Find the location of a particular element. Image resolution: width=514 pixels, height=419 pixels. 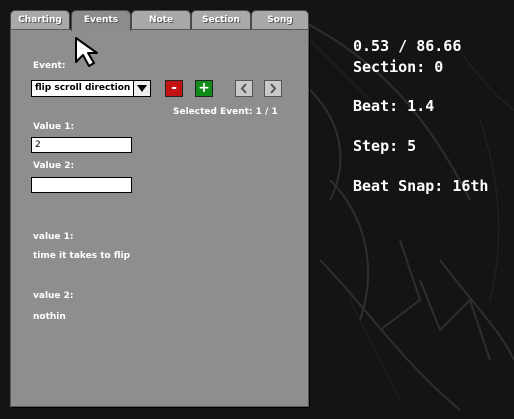

add-event-button: + is located at coordinates (204, 88).